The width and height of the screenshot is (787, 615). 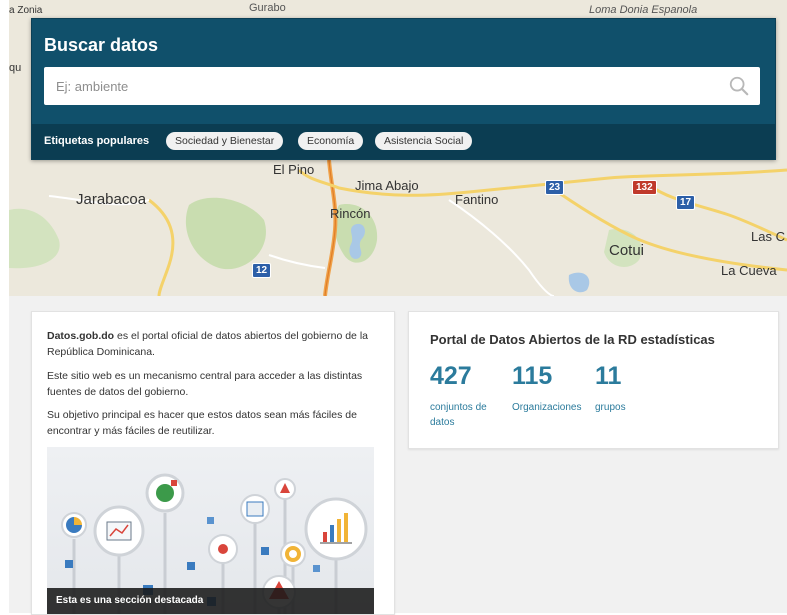 What do you see at coordinates (225, 141) in the screenshot?
I see `tag-sociedad-bienestar: Sociedad y Bienestar` at bounding box center [225, 141].